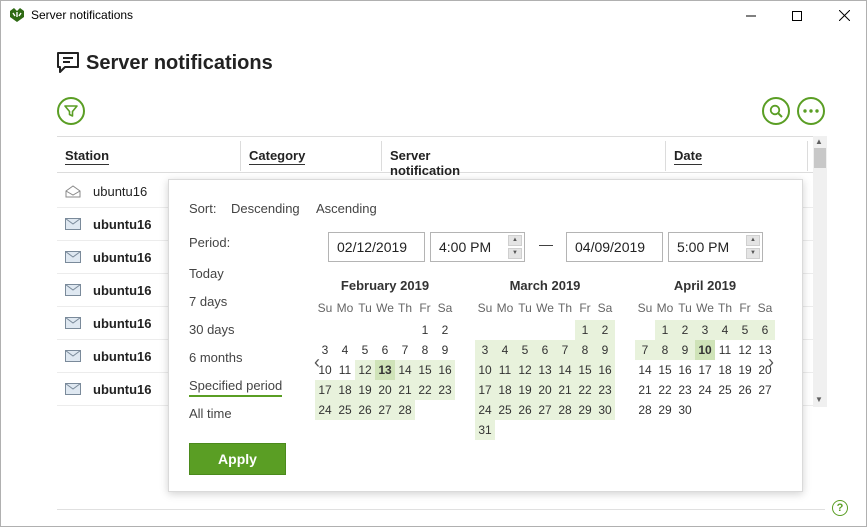 This screenshot has width=867, height=527. What do you see at coordinates (346, 208) in the screenshot?
I see `sort-ascending-option: Ascending` at bounding box center [346, 208].